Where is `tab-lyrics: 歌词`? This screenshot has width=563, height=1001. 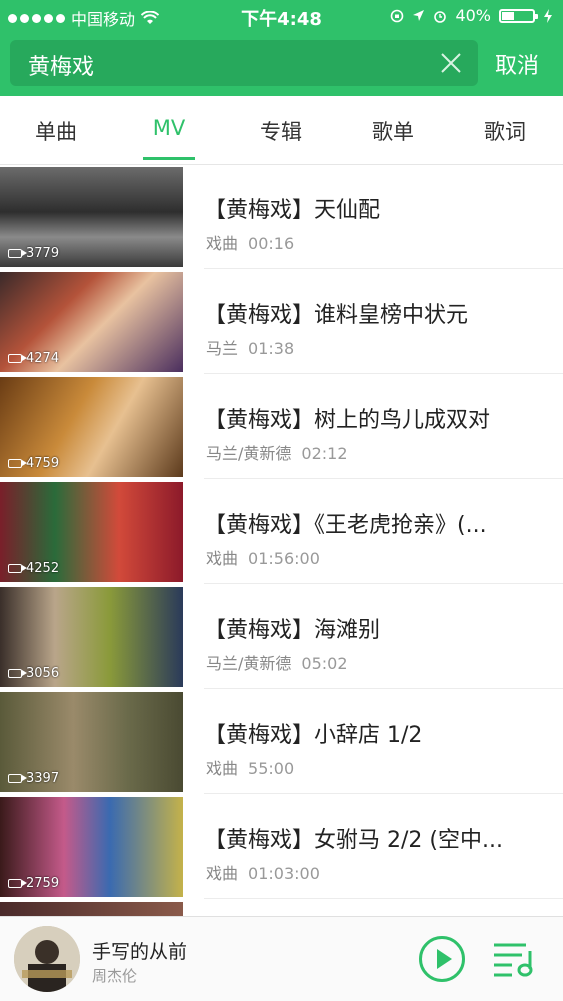 tab-lyrics: 歌词 is located at coordinates (505, 131).